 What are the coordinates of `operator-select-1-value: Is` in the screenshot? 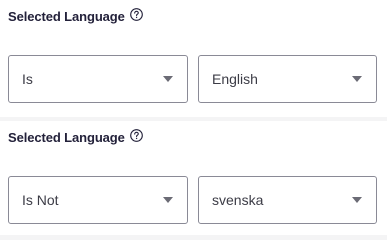 It's located at (27, 79).